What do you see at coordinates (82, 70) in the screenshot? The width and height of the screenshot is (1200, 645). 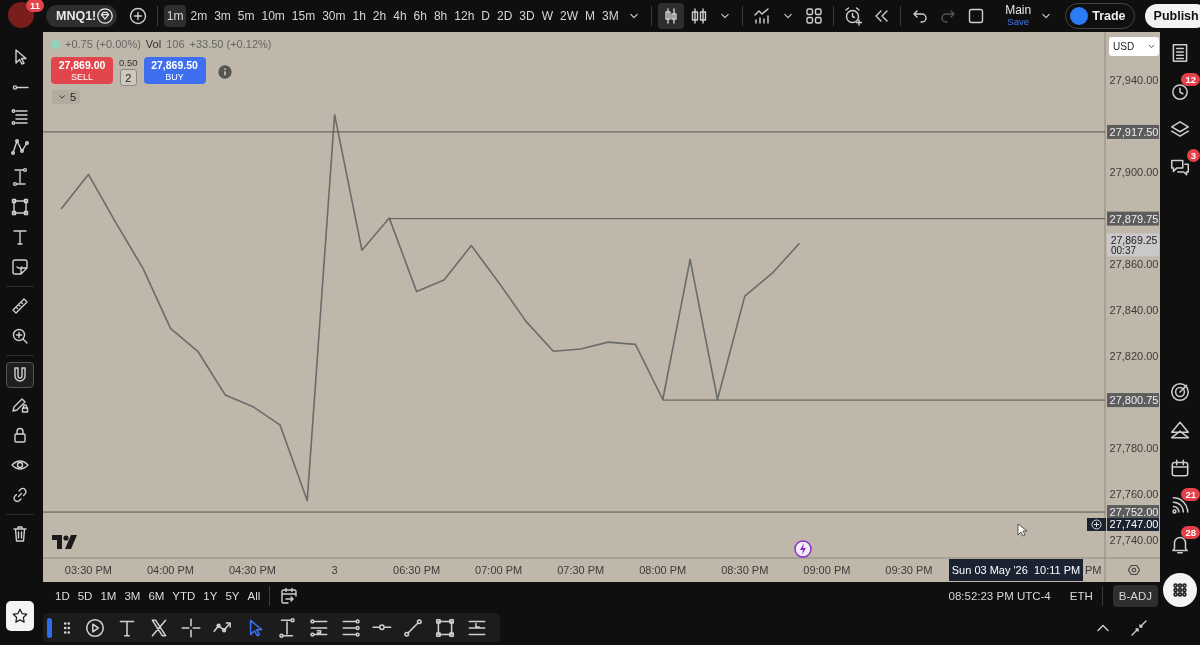 I see `sell-button: 27,869.00 SELL` at bounding box center [82, 70].